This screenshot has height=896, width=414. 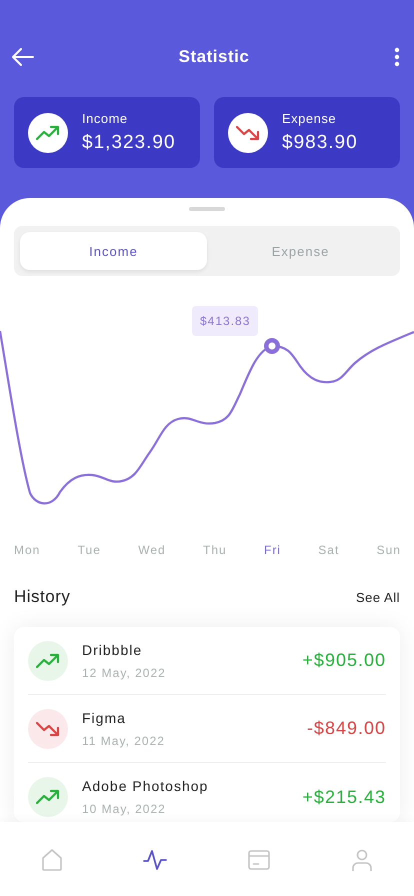 What do you see at coordinates (310, 118) in the screenshot?
I see `summary-label: Expense` at bounding box center [310, 118].